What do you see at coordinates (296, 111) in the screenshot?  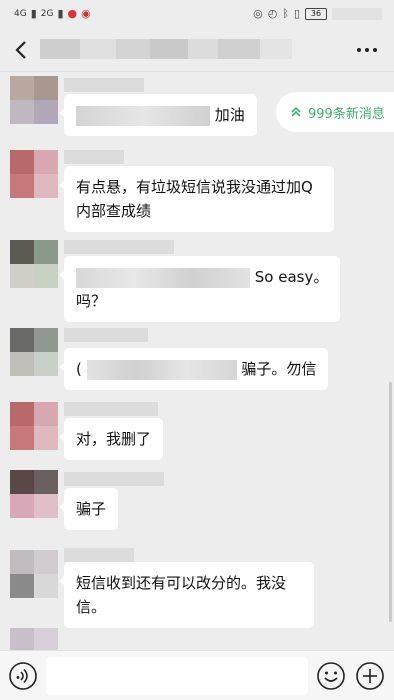 I see `double-chevron-up-icon` at bounding box center [296, 111].